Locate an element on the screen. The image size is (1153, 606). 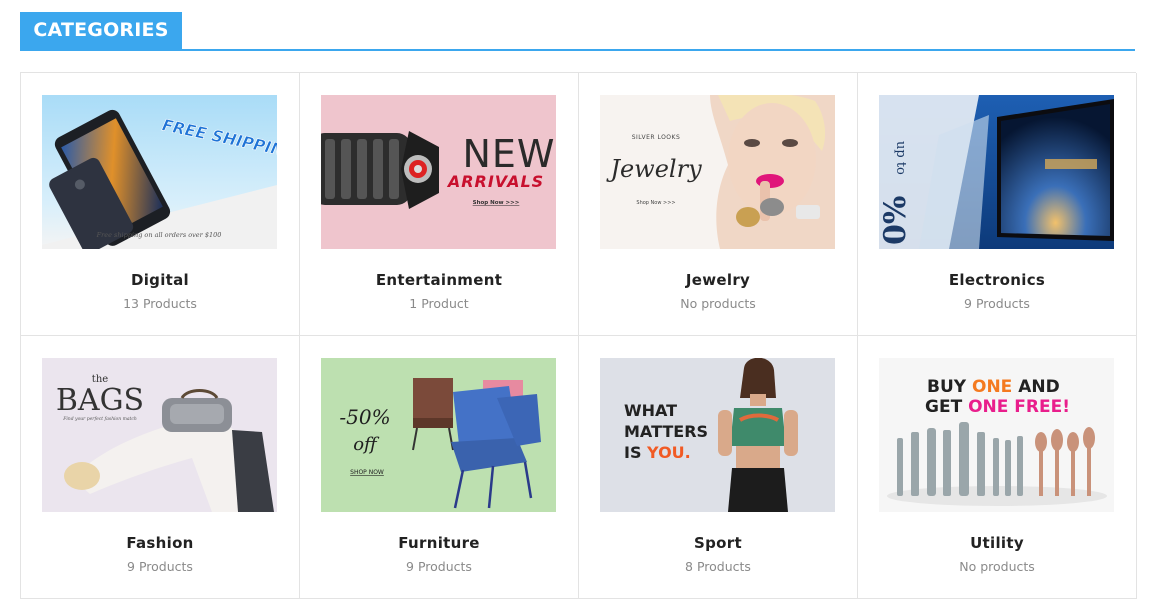
utility-line-1-b: ONE is located at coordinates (992, 387).